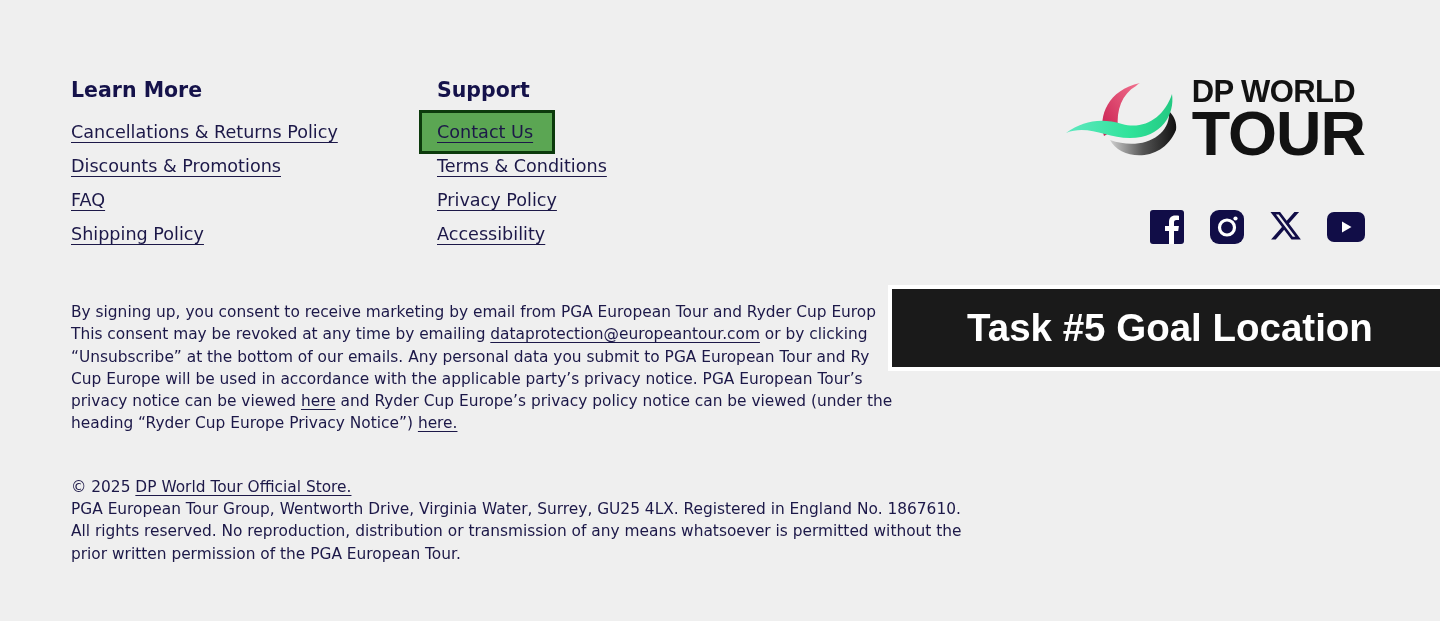  Describe the element at coordinates (1164, 328) in the screenshot. I see `task-banner: Task #5 Goal Location` at that location.